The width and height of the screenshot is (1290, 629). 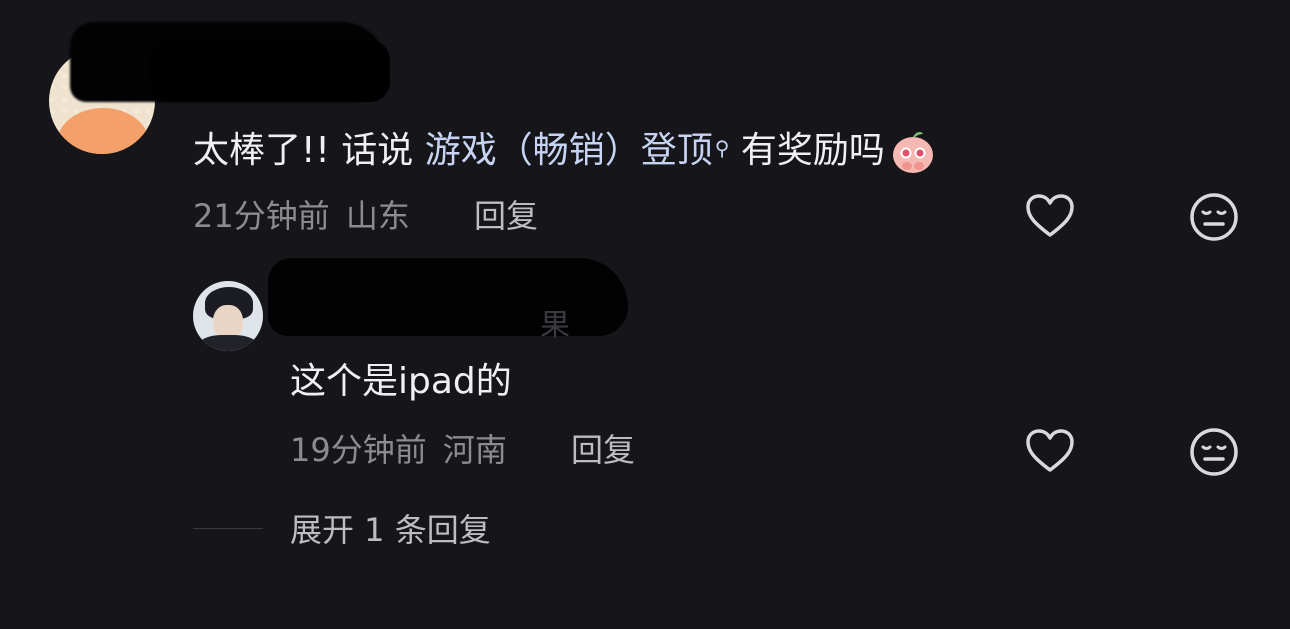 What do you see at coordinates (603, 450) in the screenshot?
I see `reply-reply-button: 回复` at bounding box center [603, 450].